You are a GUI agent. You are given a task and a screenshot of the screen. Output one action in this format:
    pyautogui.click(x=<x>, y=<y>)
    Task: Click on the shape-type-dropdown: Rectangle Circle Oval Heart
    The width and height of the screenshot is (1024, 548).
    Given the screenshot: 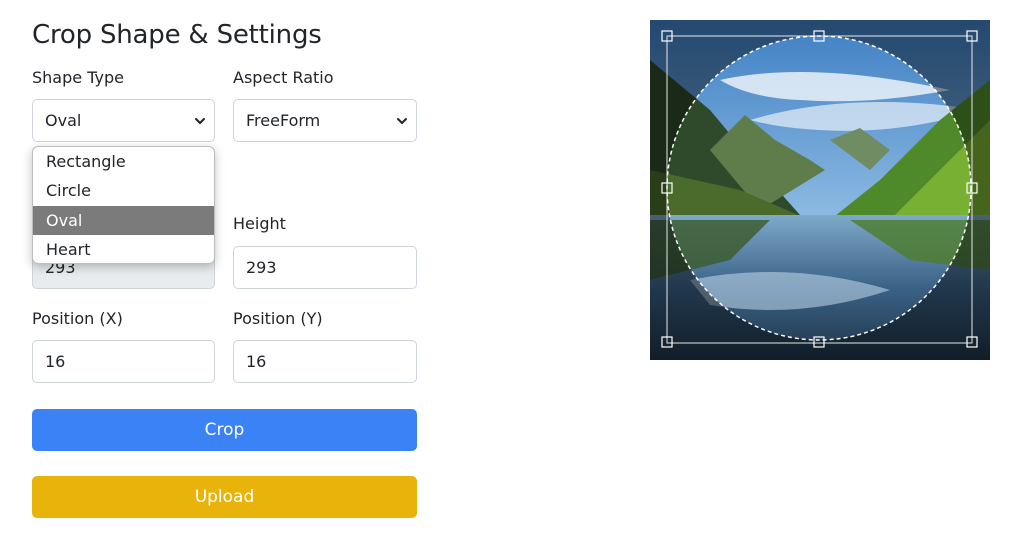 What is the action you would take?
    pyautogui.click(x=123, y=205)
    